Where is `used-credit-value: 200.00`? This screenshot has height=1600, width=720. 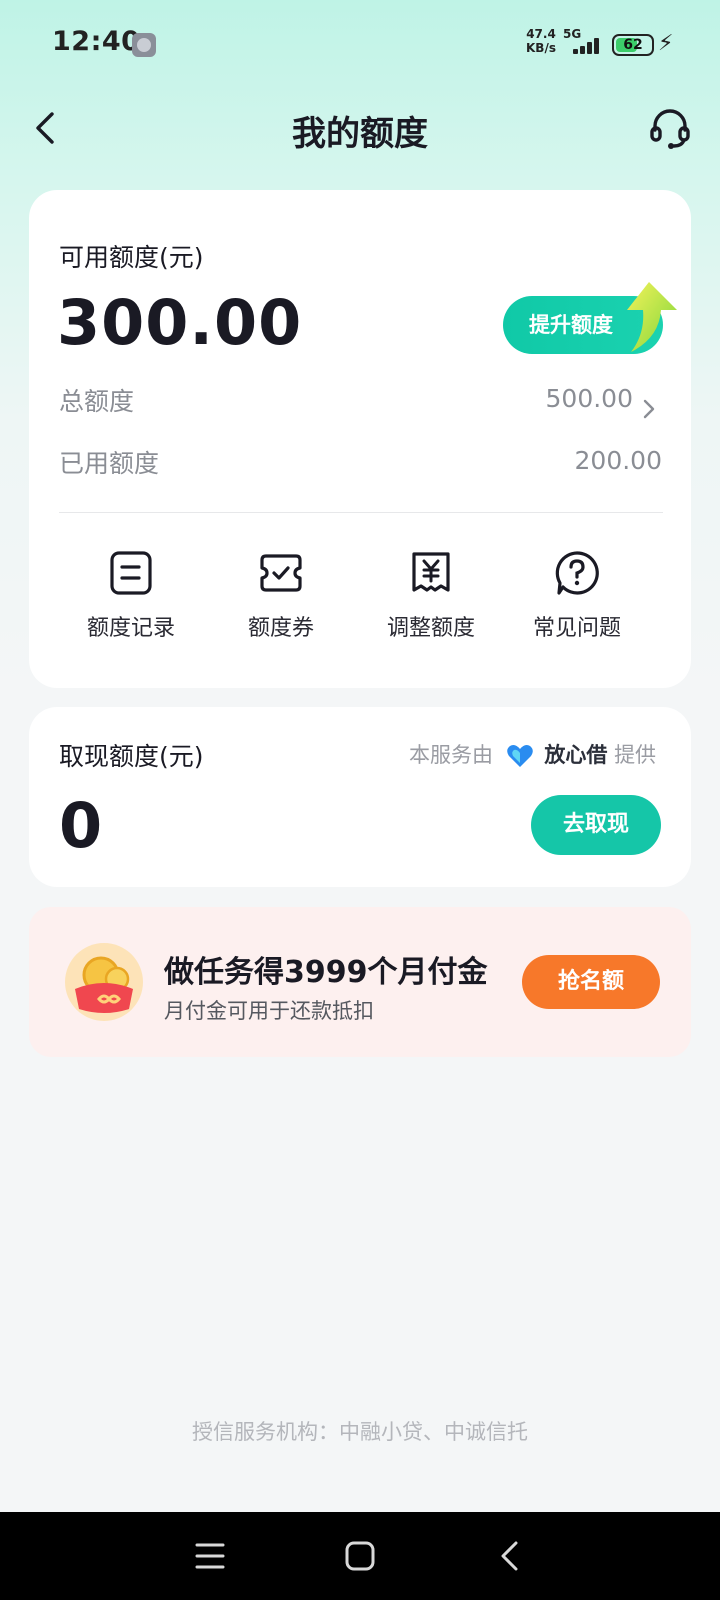 used-credit-value: 200.00 is located at coordinates (618, 460).